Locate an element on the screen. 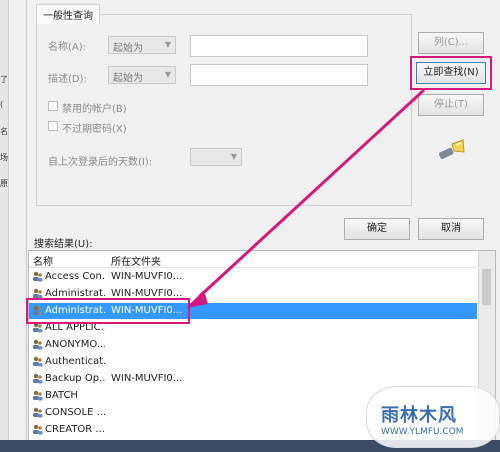  watermark-text: 雨林木风 is located at coordinates (419, 415).